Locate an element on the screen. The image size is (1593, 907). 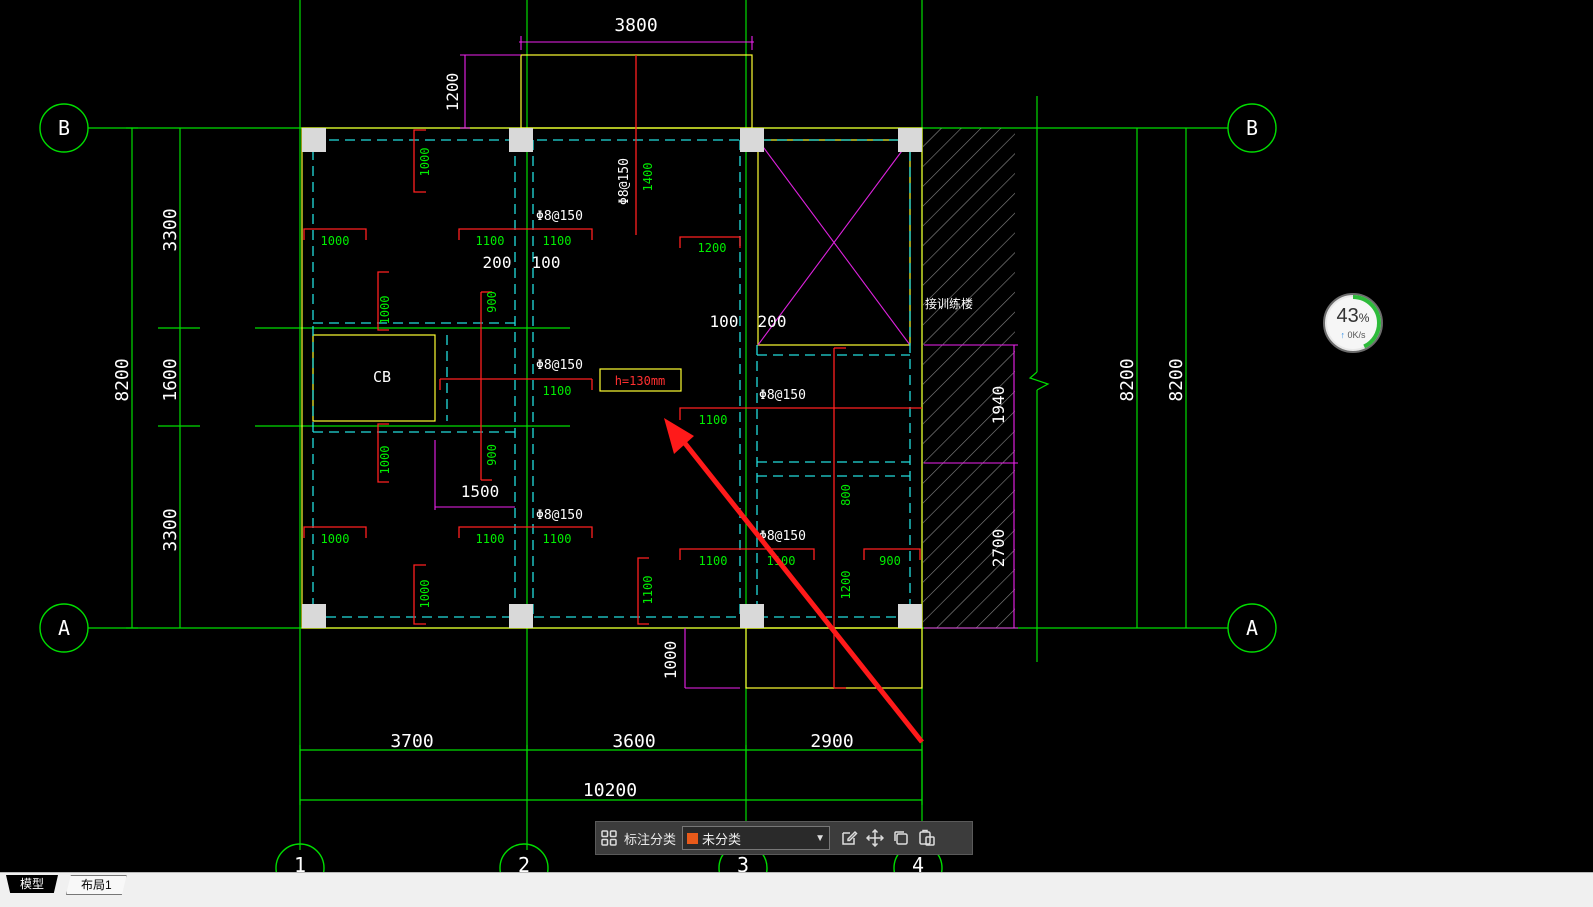
edit-icon is located at coordinates (849, 838).